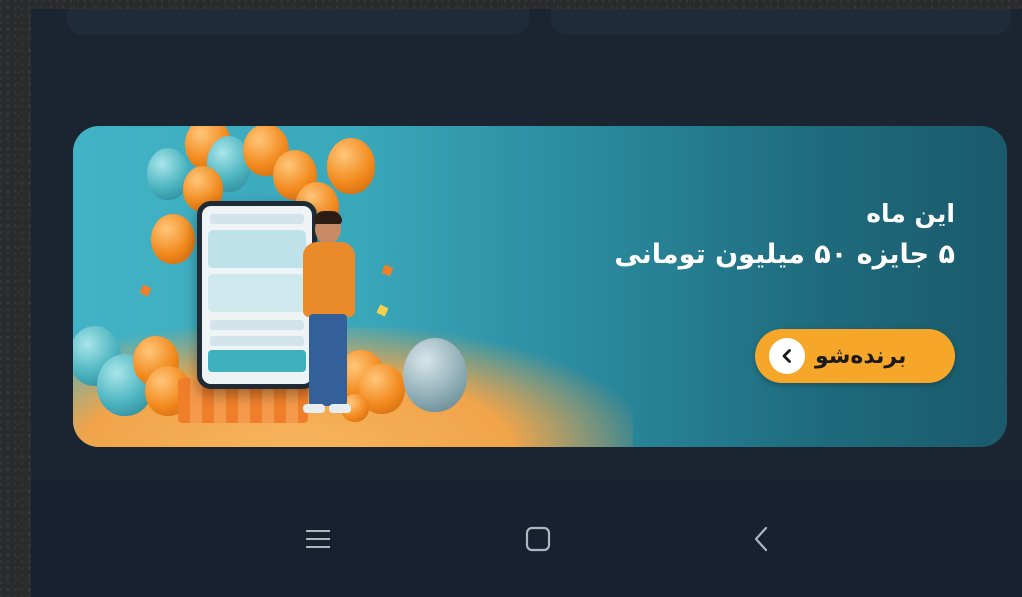  Describe the element at coordinates (910, 213) in the screenshot. I see `headline-line-1: این ماه` at that location.